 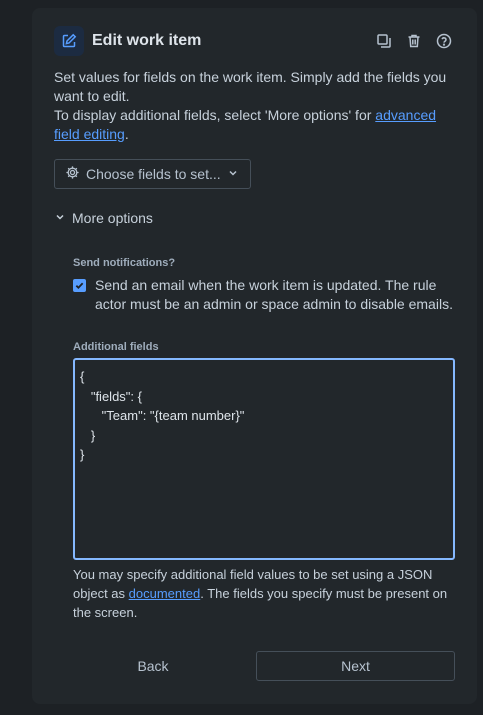 I want to click on additional-fields-label: Additional fields, so click(x=116, y=347).